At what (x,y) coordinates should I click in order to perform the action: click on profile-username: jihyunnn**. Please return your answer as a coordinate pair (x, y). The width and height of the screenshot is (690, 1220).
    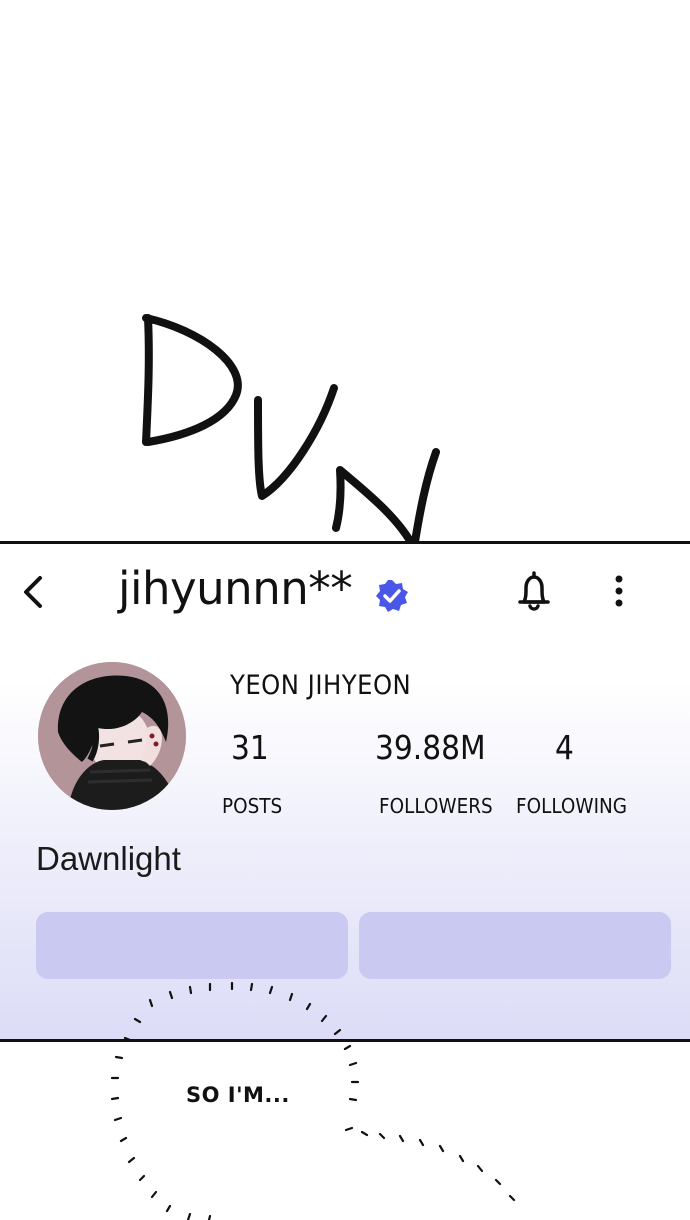
    Looking at the image, I should click on (235, 588).